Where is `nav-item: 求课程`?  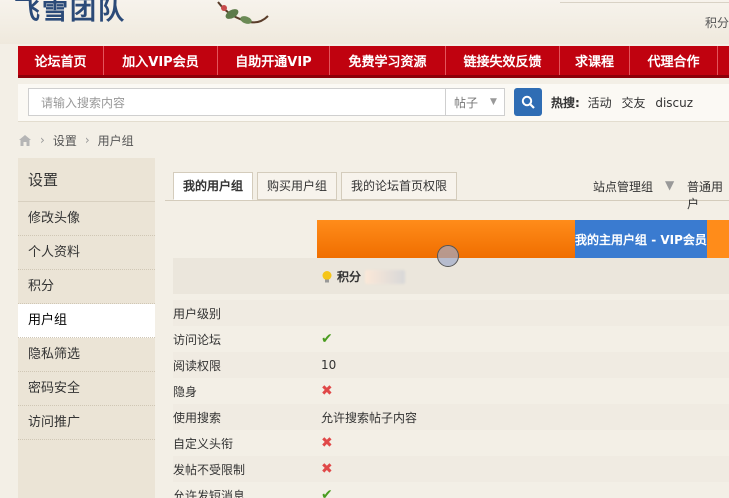 nav-item: 求课程 is located at coordinates (595, 60).